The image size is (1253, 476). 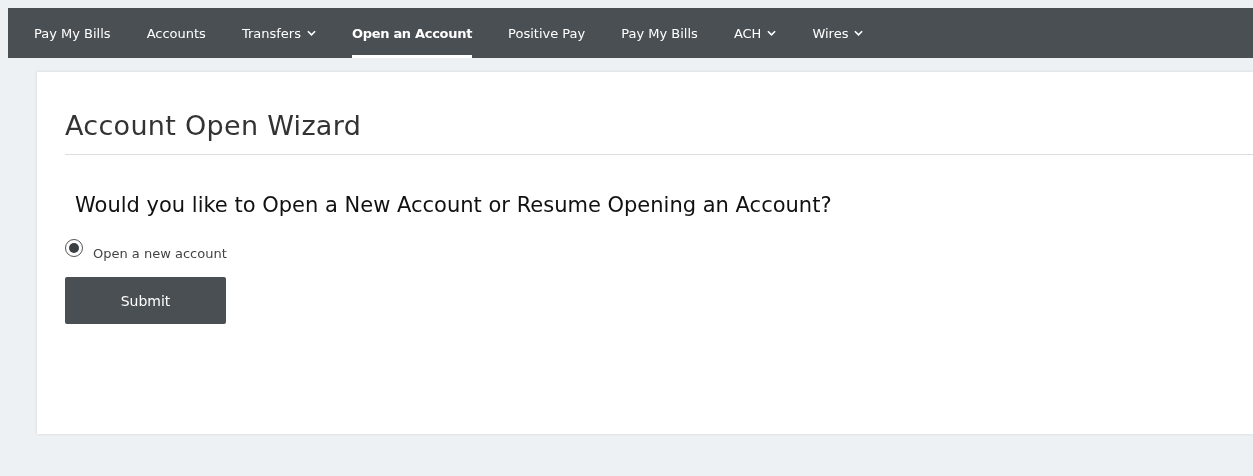 What do you see at coordinates (278, 33) in the screenshot?
I see `nav-tab: Transfers` at bounding box center [278, 33].